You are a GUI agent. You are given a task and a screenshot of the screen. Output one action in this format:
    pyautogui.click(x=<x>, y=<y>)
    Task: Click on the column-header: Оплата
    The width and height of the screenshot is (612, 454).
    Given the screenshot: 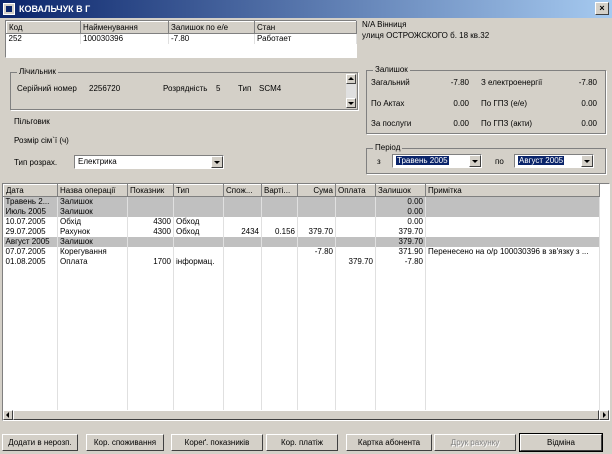 What is the action you would take?
    pyautogui.click(x=355, y=190)
    